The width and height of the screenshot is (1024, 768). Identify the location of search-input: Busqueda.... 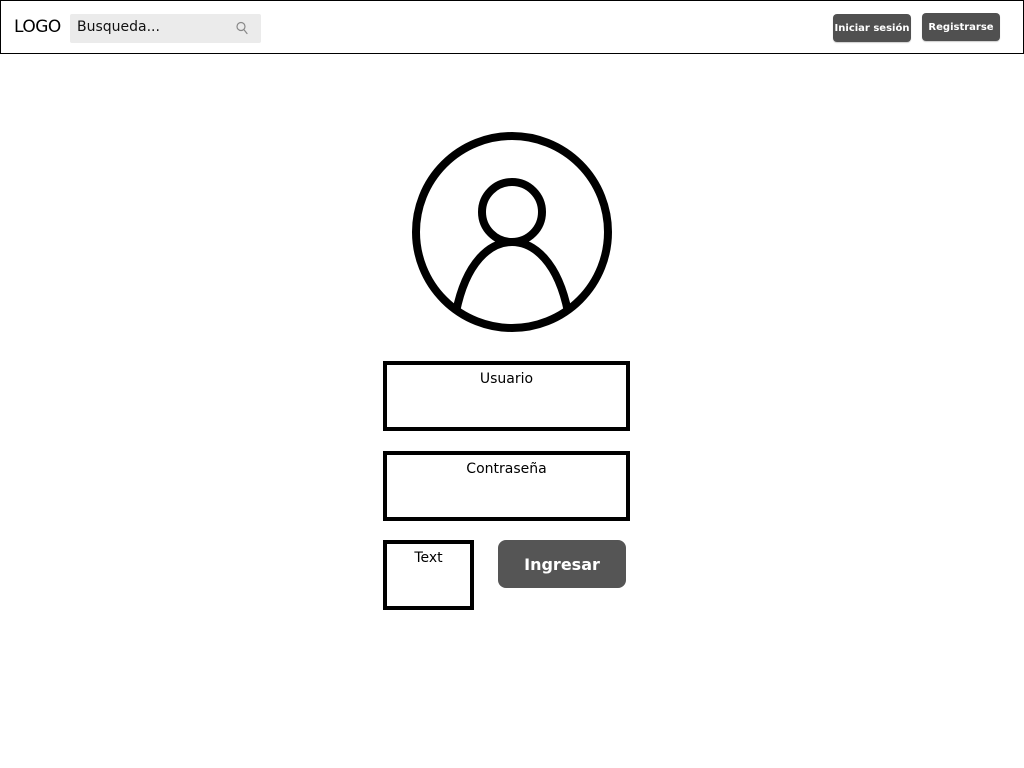
(165, 28).